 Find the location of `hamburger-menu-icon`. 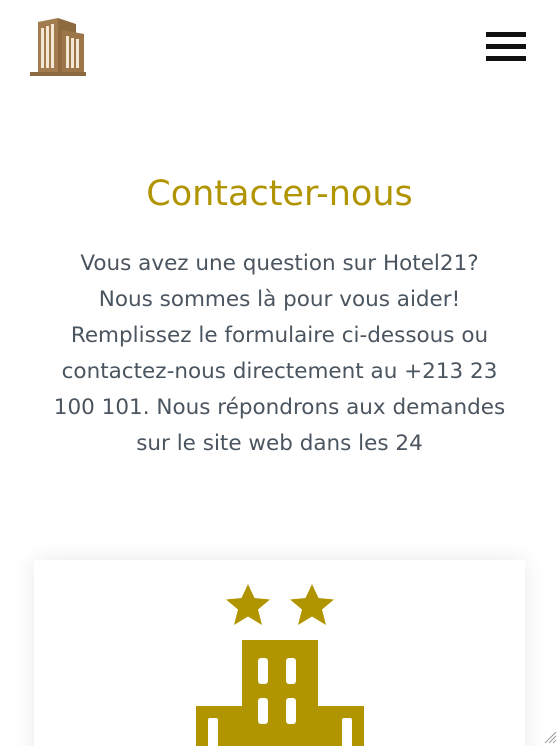

hamburger-menu-icon is located at coordinates (505, 47).